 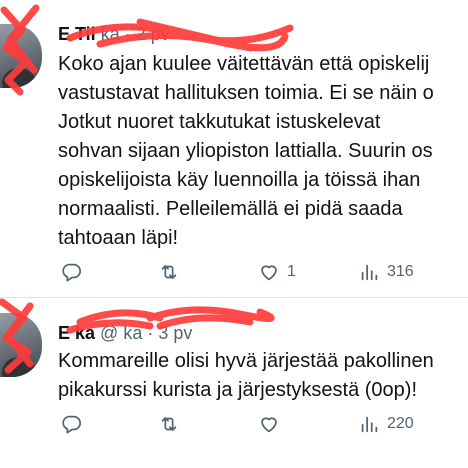 What do you see at coordinates (400, 423) in the screenshot?
I see `views-count: 220` at bounding box center [400, 423].